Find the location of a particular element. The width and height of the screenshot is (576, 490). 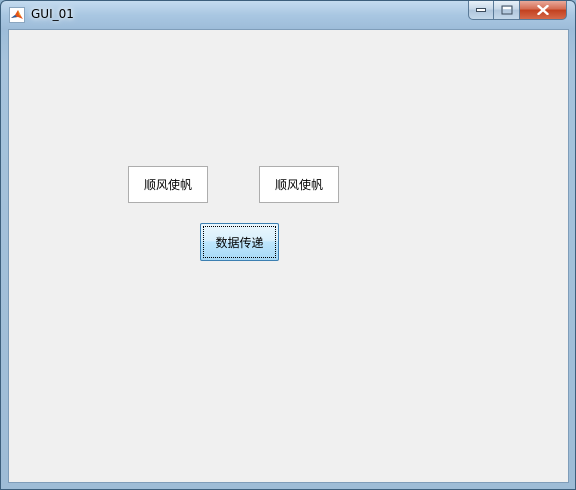

close-icon is located at coordinates (543, 10).